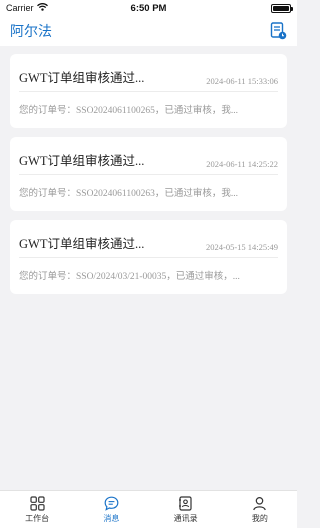 The width and height of the screenshot is (320, 528). I want to click on tab-messages: 消息, so click(111, 509).